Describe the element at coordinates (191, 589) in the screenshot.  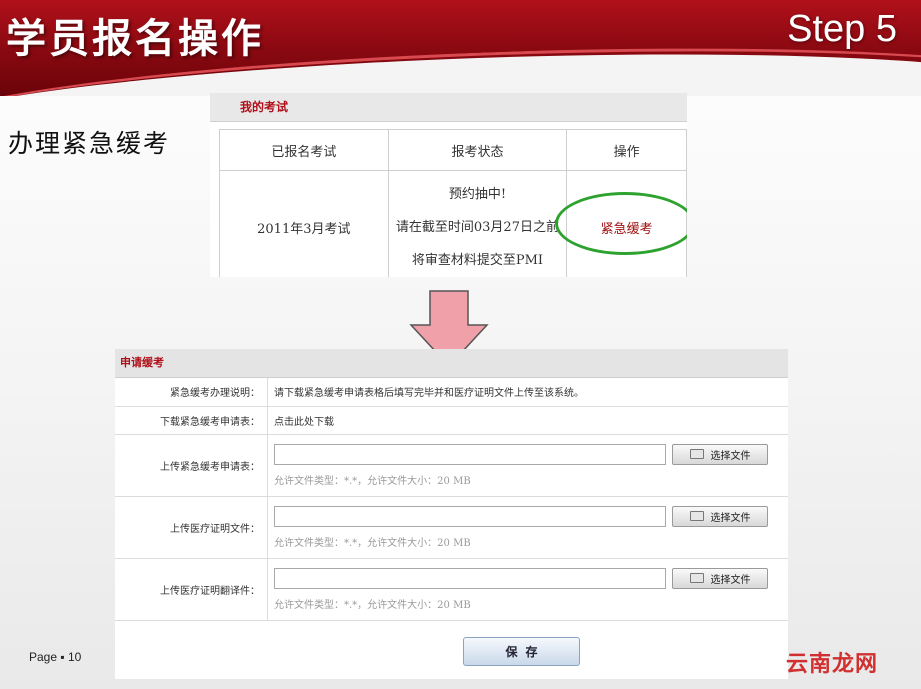
I see `field-label: 上传医疗证明翻译件：` at that location.